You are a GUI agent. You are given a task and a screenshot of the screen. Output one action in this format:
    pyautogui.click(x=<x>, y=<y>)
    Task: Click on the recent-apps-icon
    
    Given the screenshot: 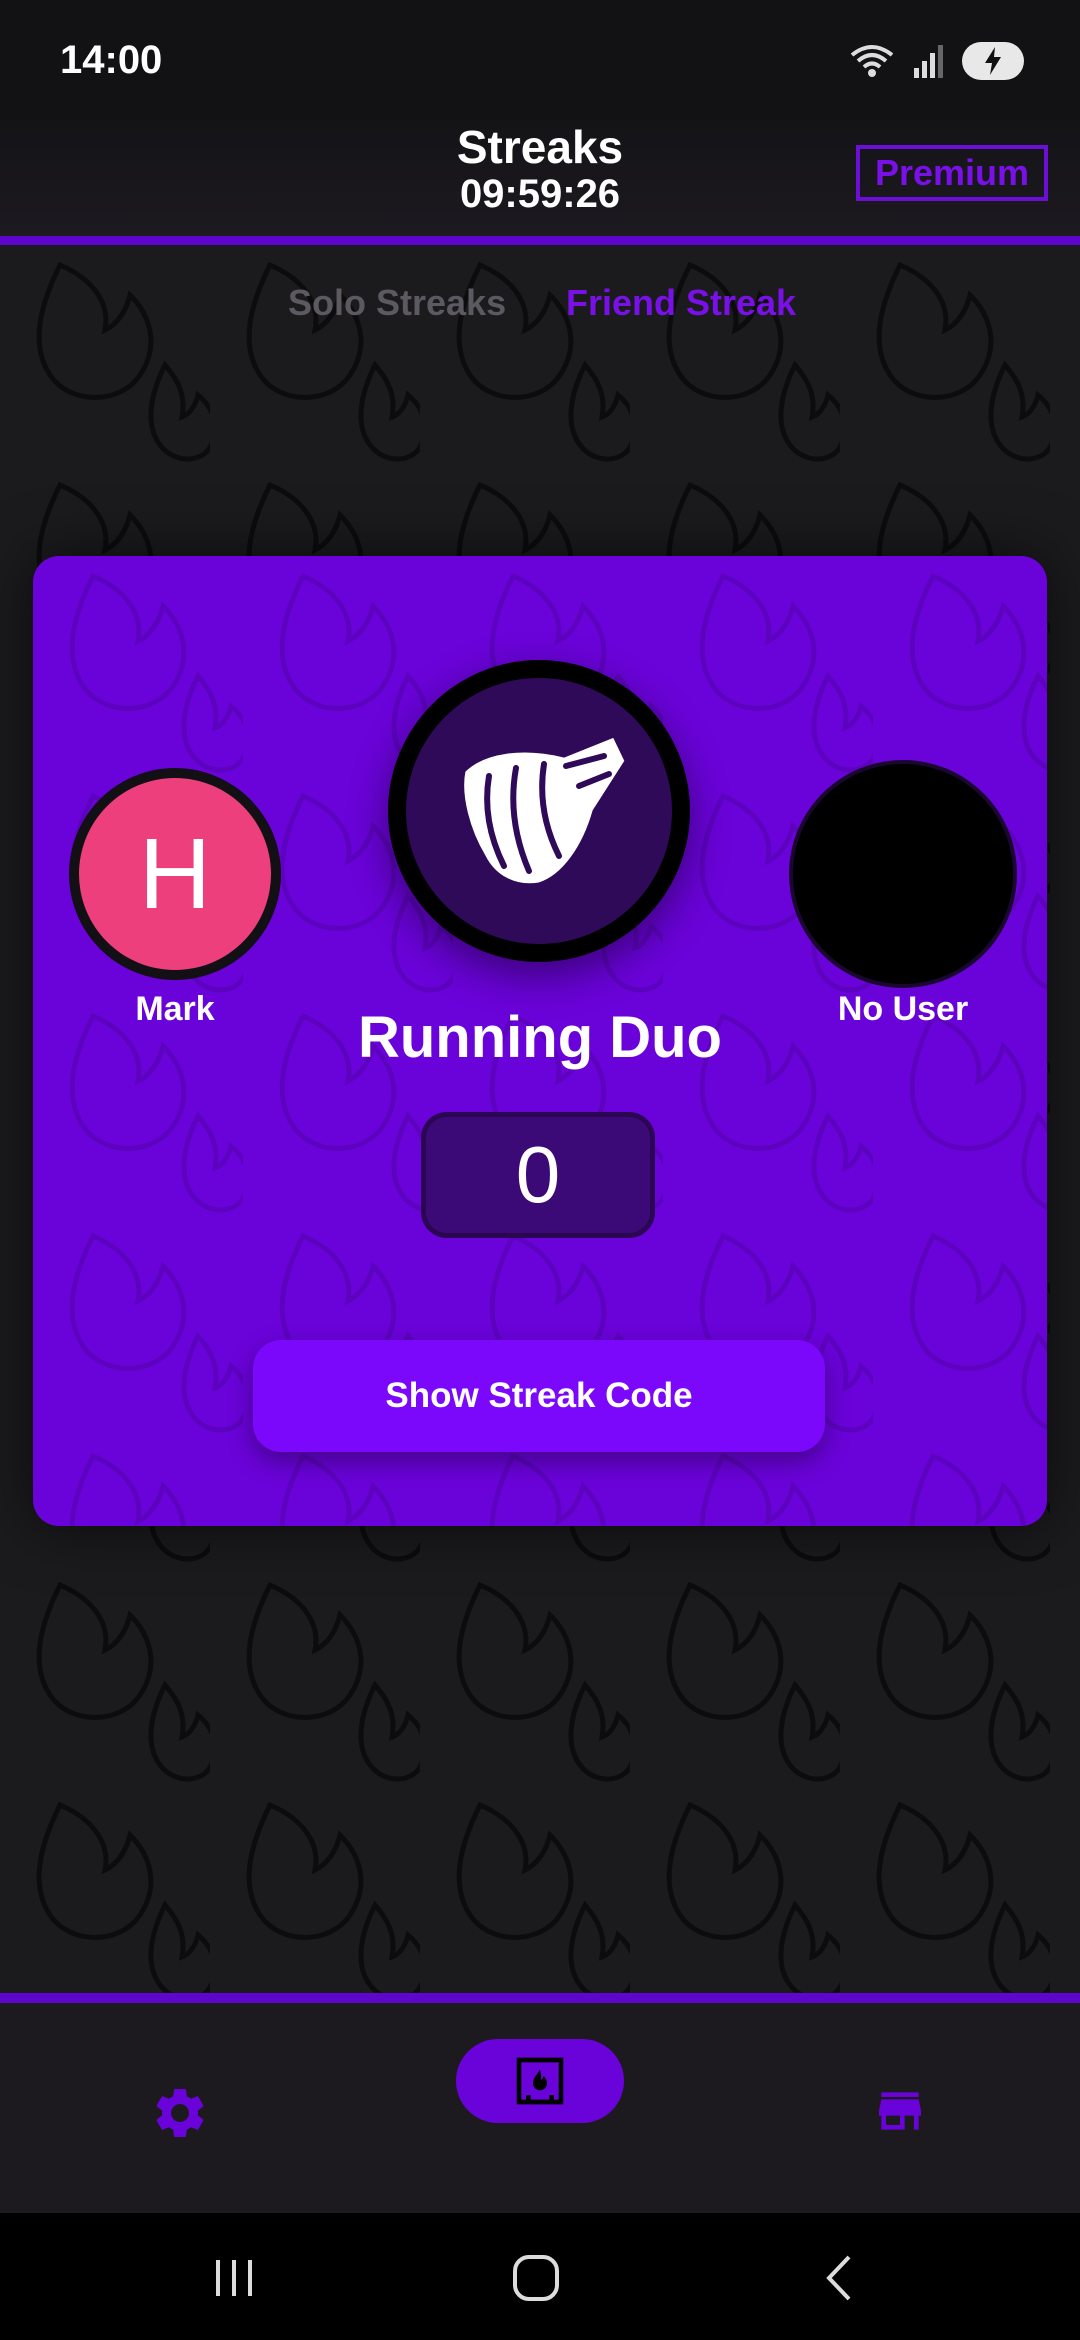 What is the action you would take?
    pyautogui.click(x=234, y=2278)
    